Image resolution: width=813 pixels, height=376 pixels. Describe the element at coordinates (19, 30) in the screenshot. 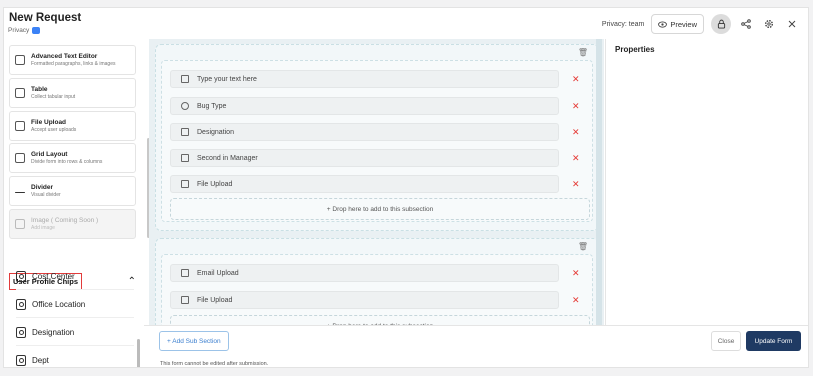

I see `privacy-subtitle-label: Privacy` at that location.